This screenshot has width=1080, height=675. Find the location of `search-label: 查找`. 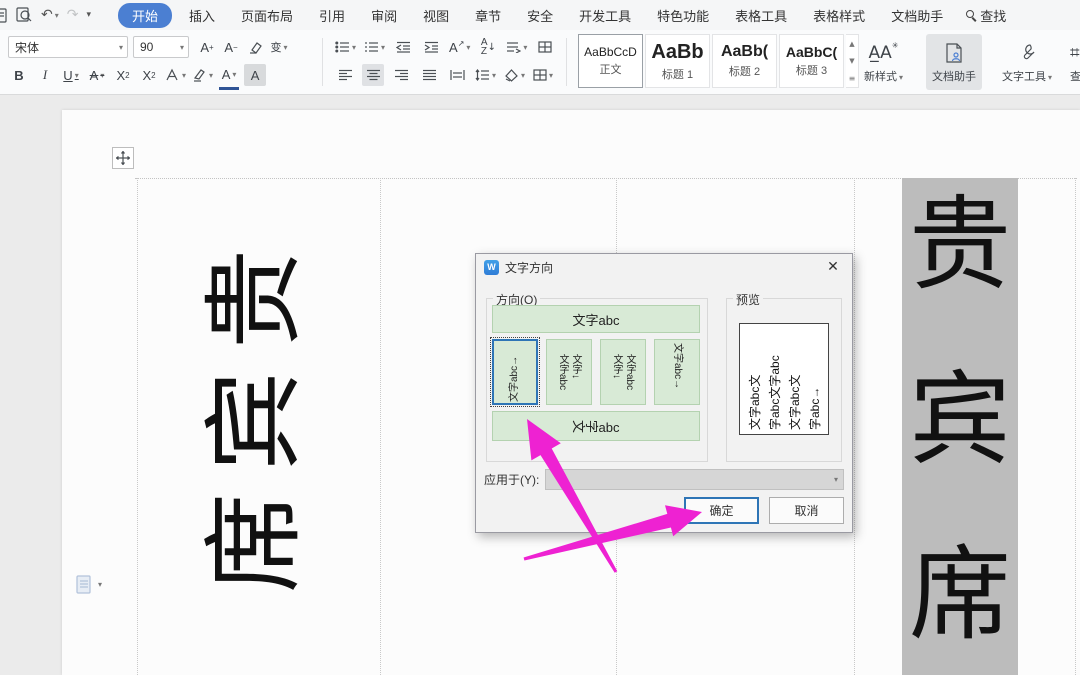

search-label: 查找 is located at coordinates (993, 16).